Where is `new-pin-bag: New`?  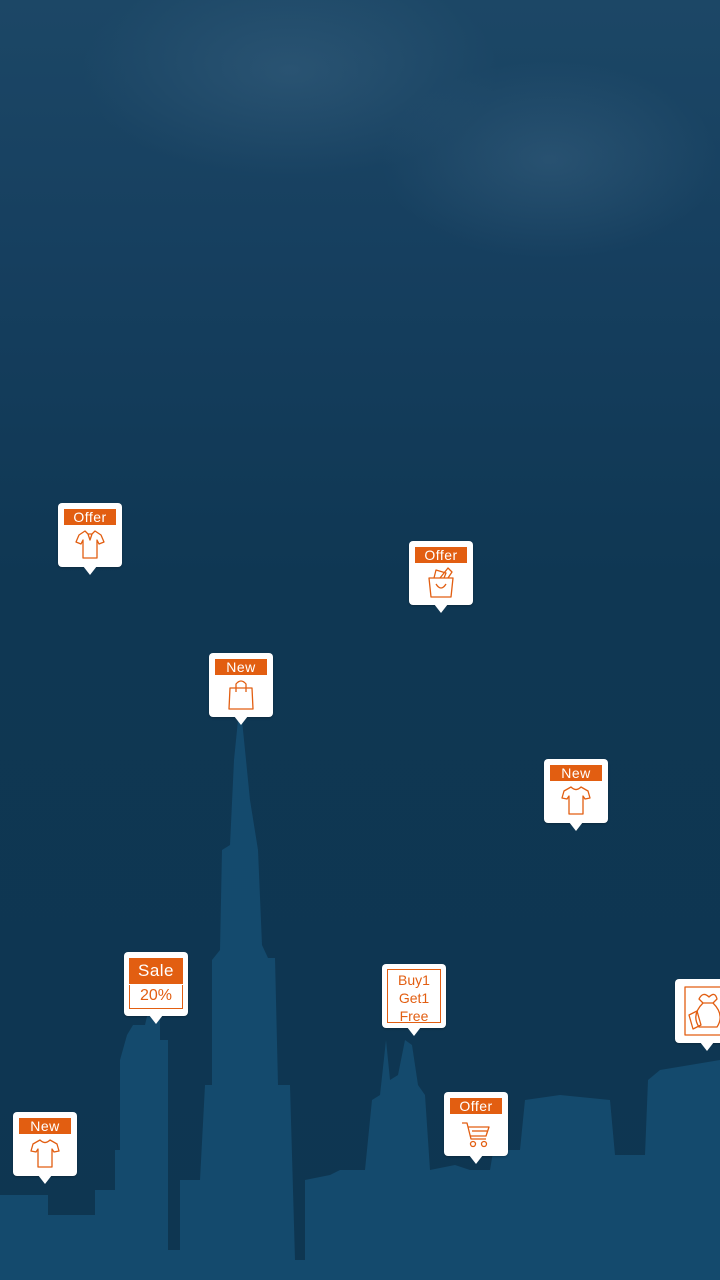 new-pin-bag: New is located at coordinates (241, 689).